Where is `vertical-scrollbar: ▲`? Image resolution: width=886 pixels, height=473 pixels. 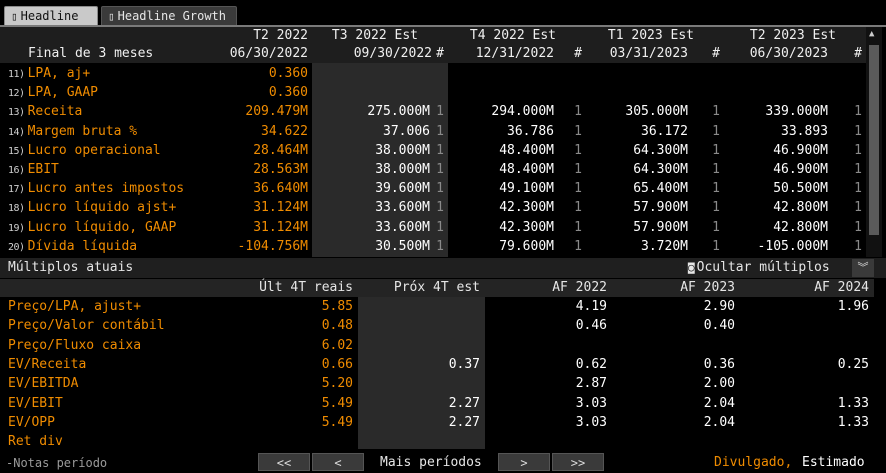 vertical-scrollbar: ▲ is located at coordinates (874, 142).